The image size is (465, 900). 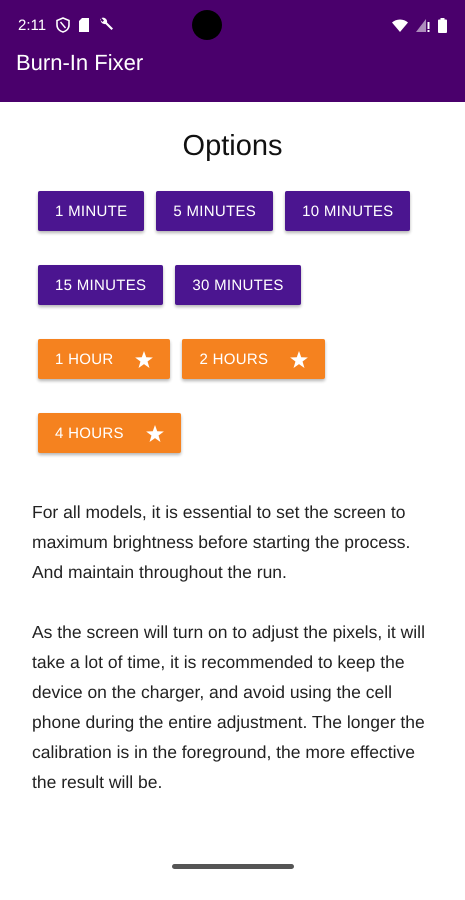 I want to click on wifi-icon, so click(x=400, y=25).